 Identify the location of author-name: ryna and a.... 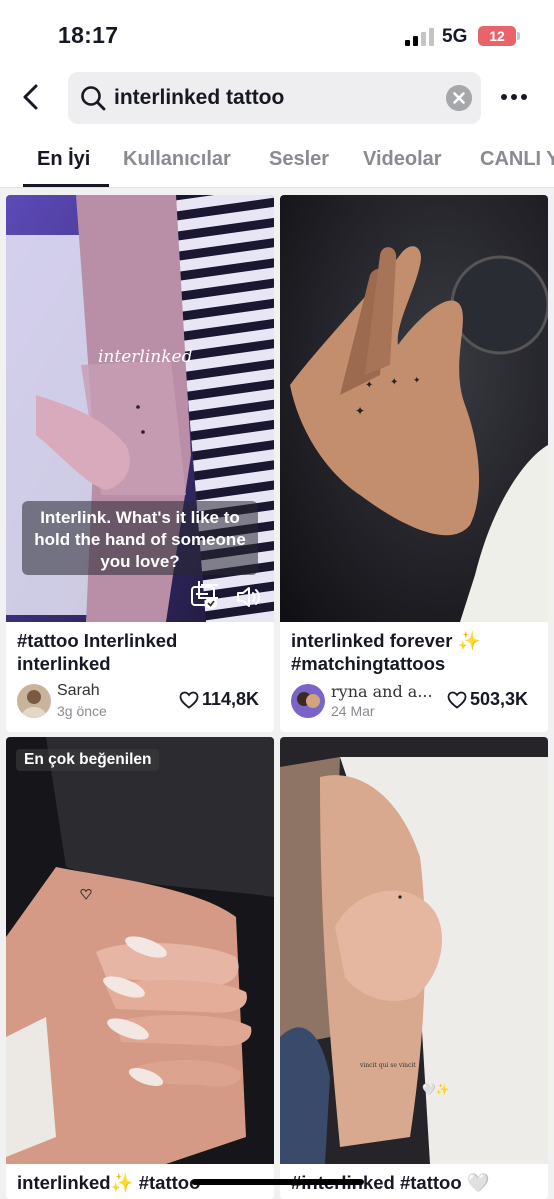
(382, 691).